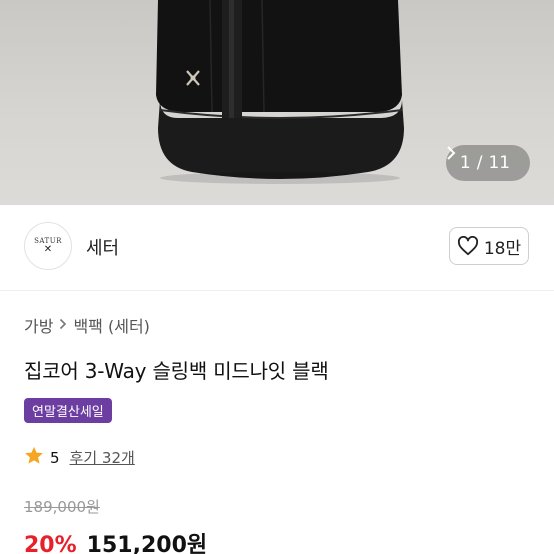 This screenshot has height=554, width=554. I want to click on sale-price: 151,200원, so click(147, 543).